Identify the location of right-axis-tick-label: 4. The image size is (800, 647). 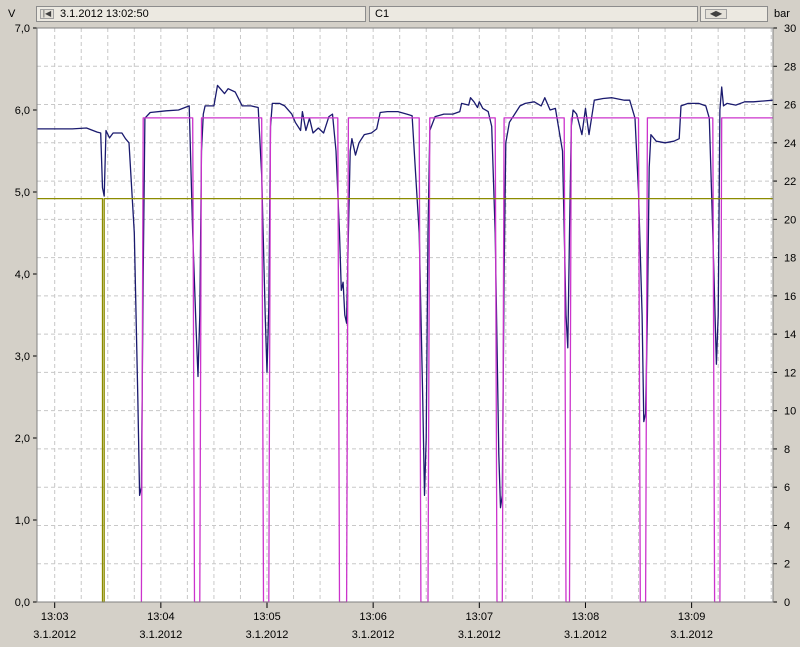
(787, 526).